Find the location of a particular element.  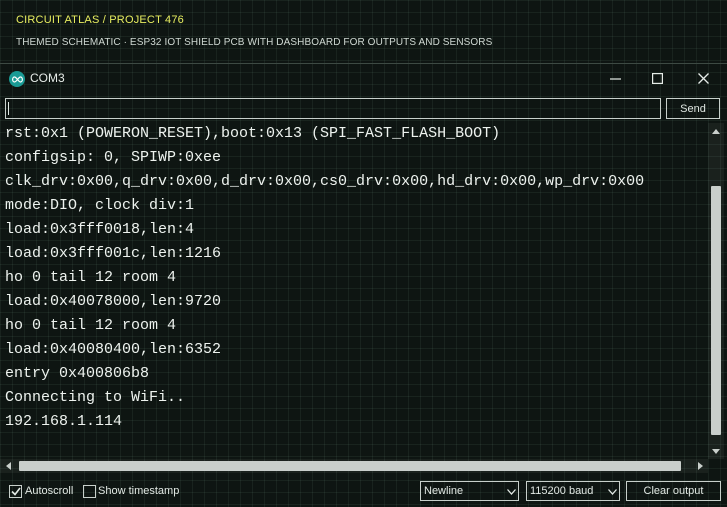

output-line: load:0x40080400,len:6352 is located at coordinates (113, 349).